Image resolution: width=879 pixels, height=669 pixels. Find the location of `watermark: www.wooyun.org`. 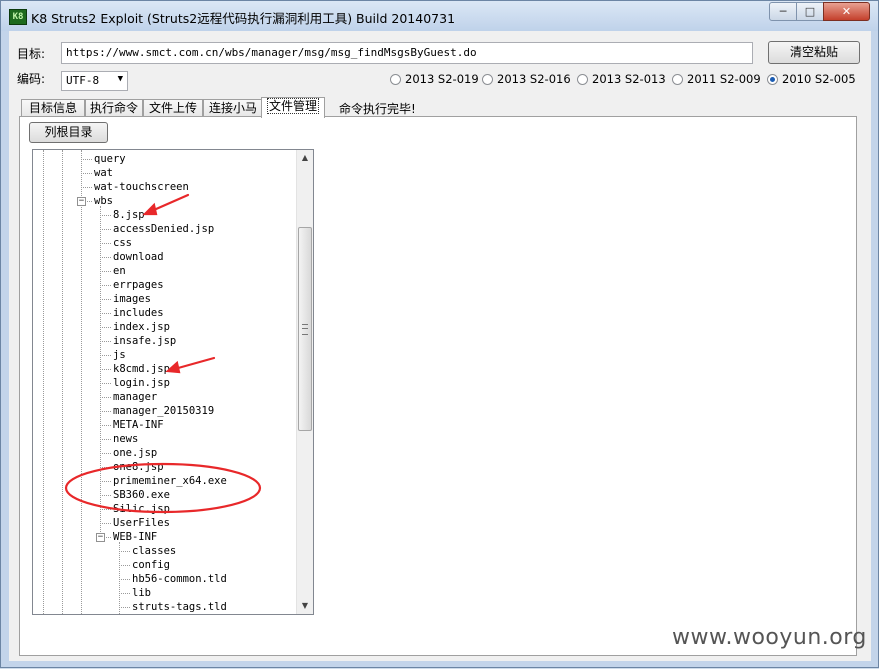

watermark: www.wooyun.org is located at coordinates (769, 637).